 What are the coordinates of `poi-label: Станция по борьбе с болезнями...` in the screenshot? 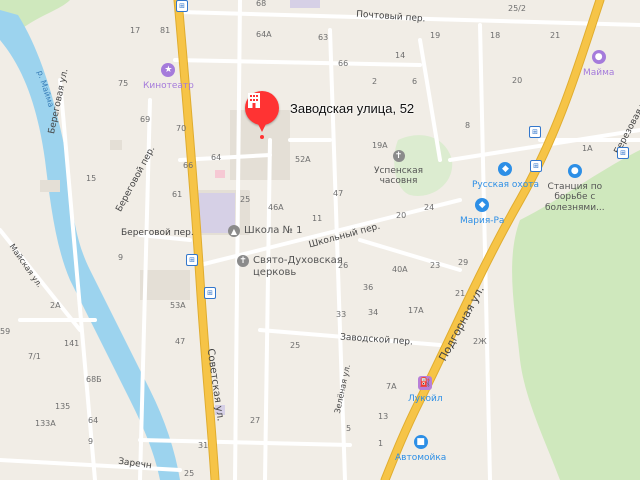 It's located at (575, 197).